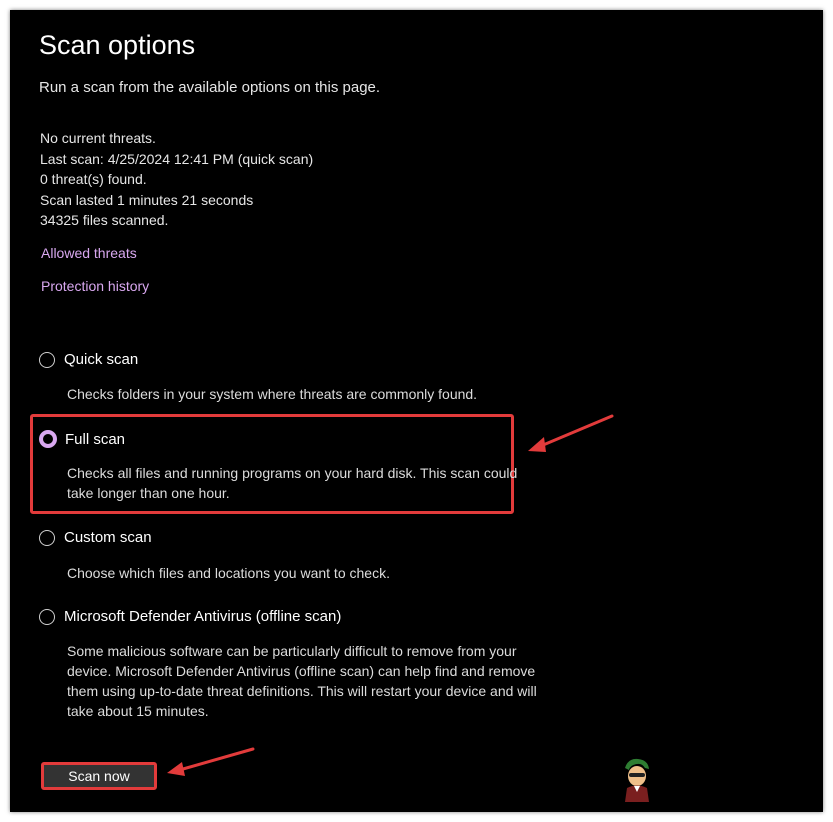 This screenshot has height=822, width=833. What do you see at coordinates (117, 45) in the screenshot?
I see `page-title: Scan options` at bounding box center [117, 45].